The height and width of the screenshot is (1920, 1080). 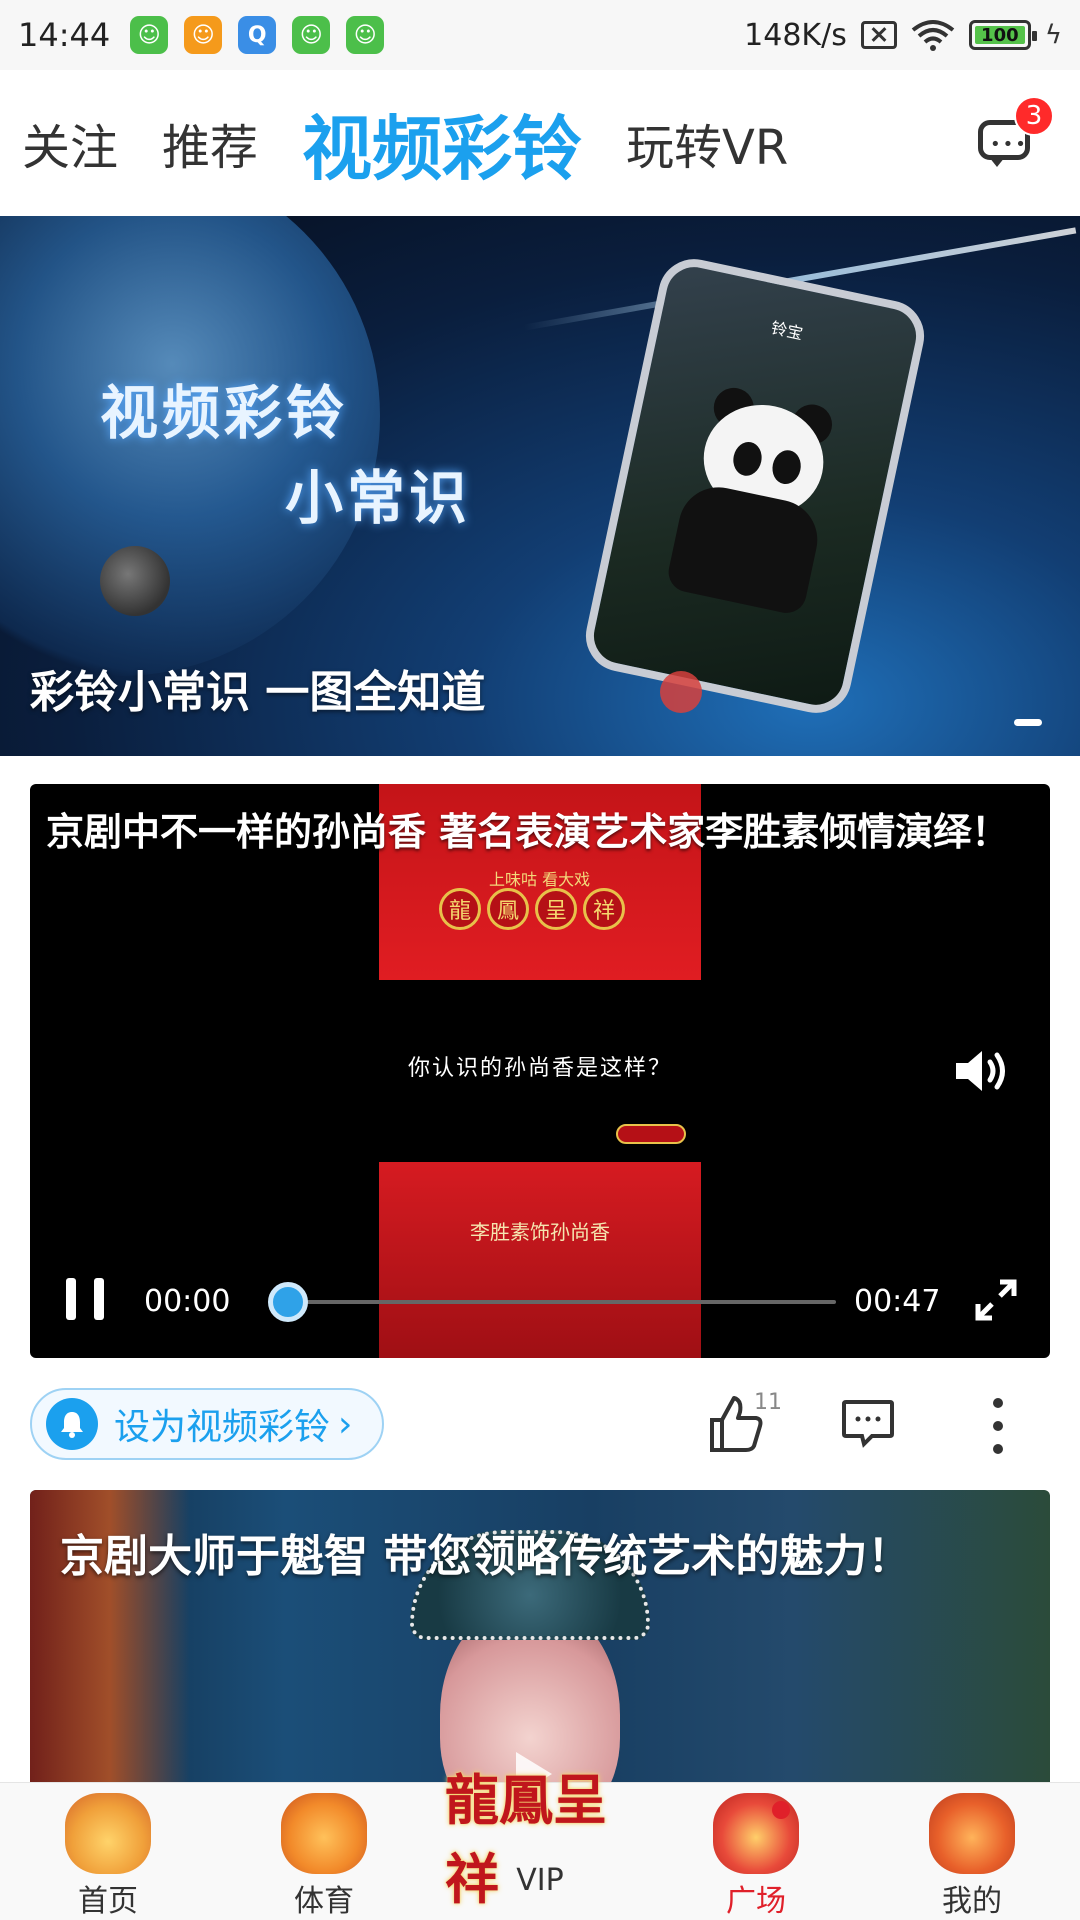 I want to click on sports-mascot-icon, so click(x=324, y=1833).